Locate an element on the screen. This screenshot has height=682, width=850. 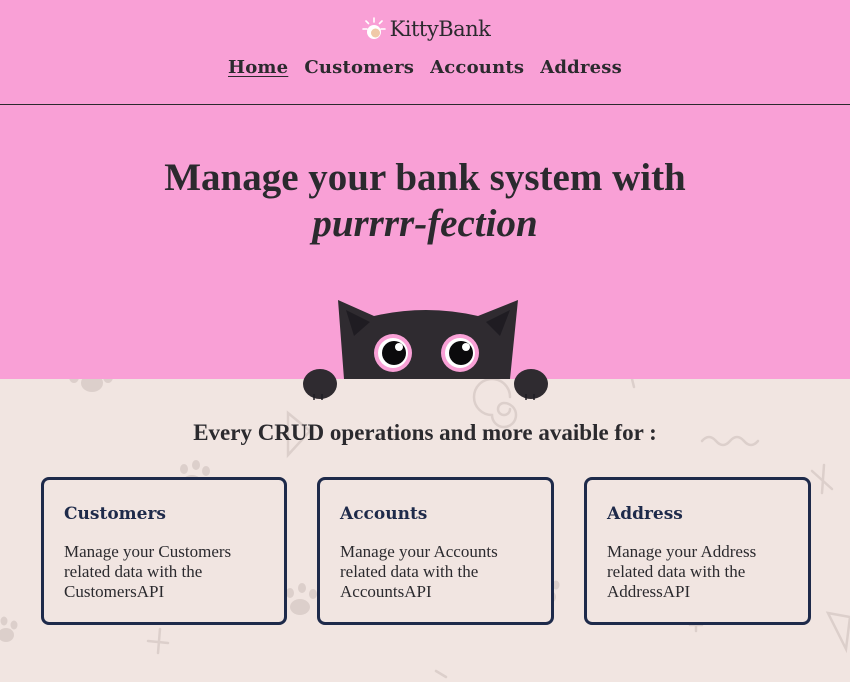
triangle-doodle is located at coordinates (837, 632).